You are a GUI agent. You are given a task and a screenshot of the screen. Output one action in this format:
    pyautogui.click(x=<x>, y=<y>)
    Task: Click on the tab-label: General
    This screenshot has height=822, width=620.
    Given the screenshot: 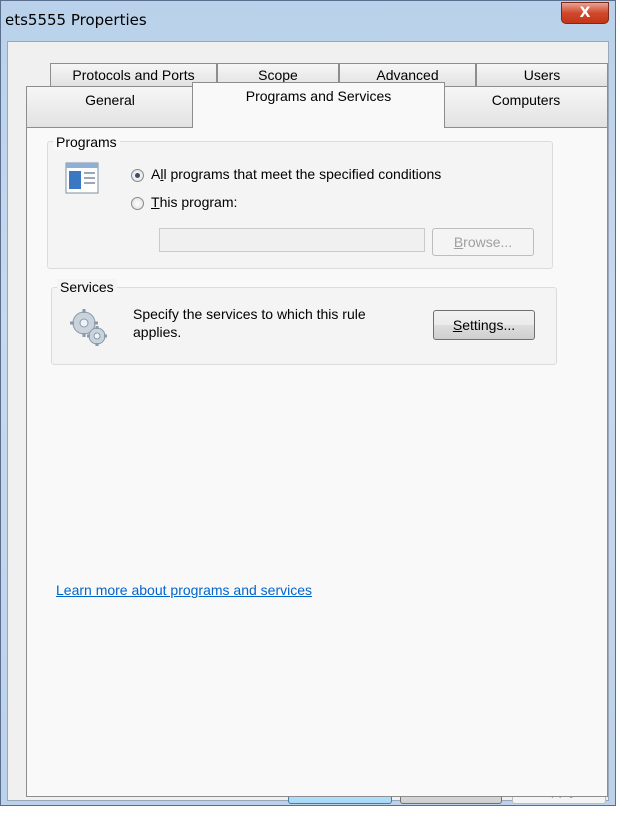 What is the action you would take?
    pyautogui.click(x=110, y=100)
    